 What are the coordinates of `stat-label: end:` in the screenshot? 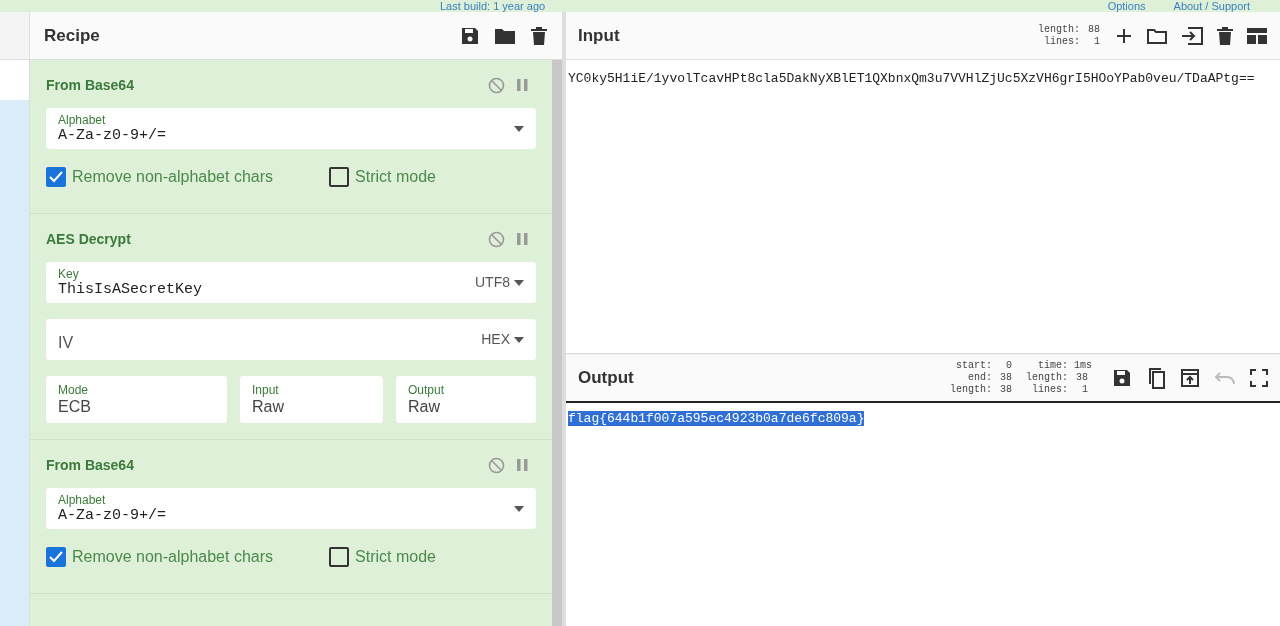 It's located at (979, 378).